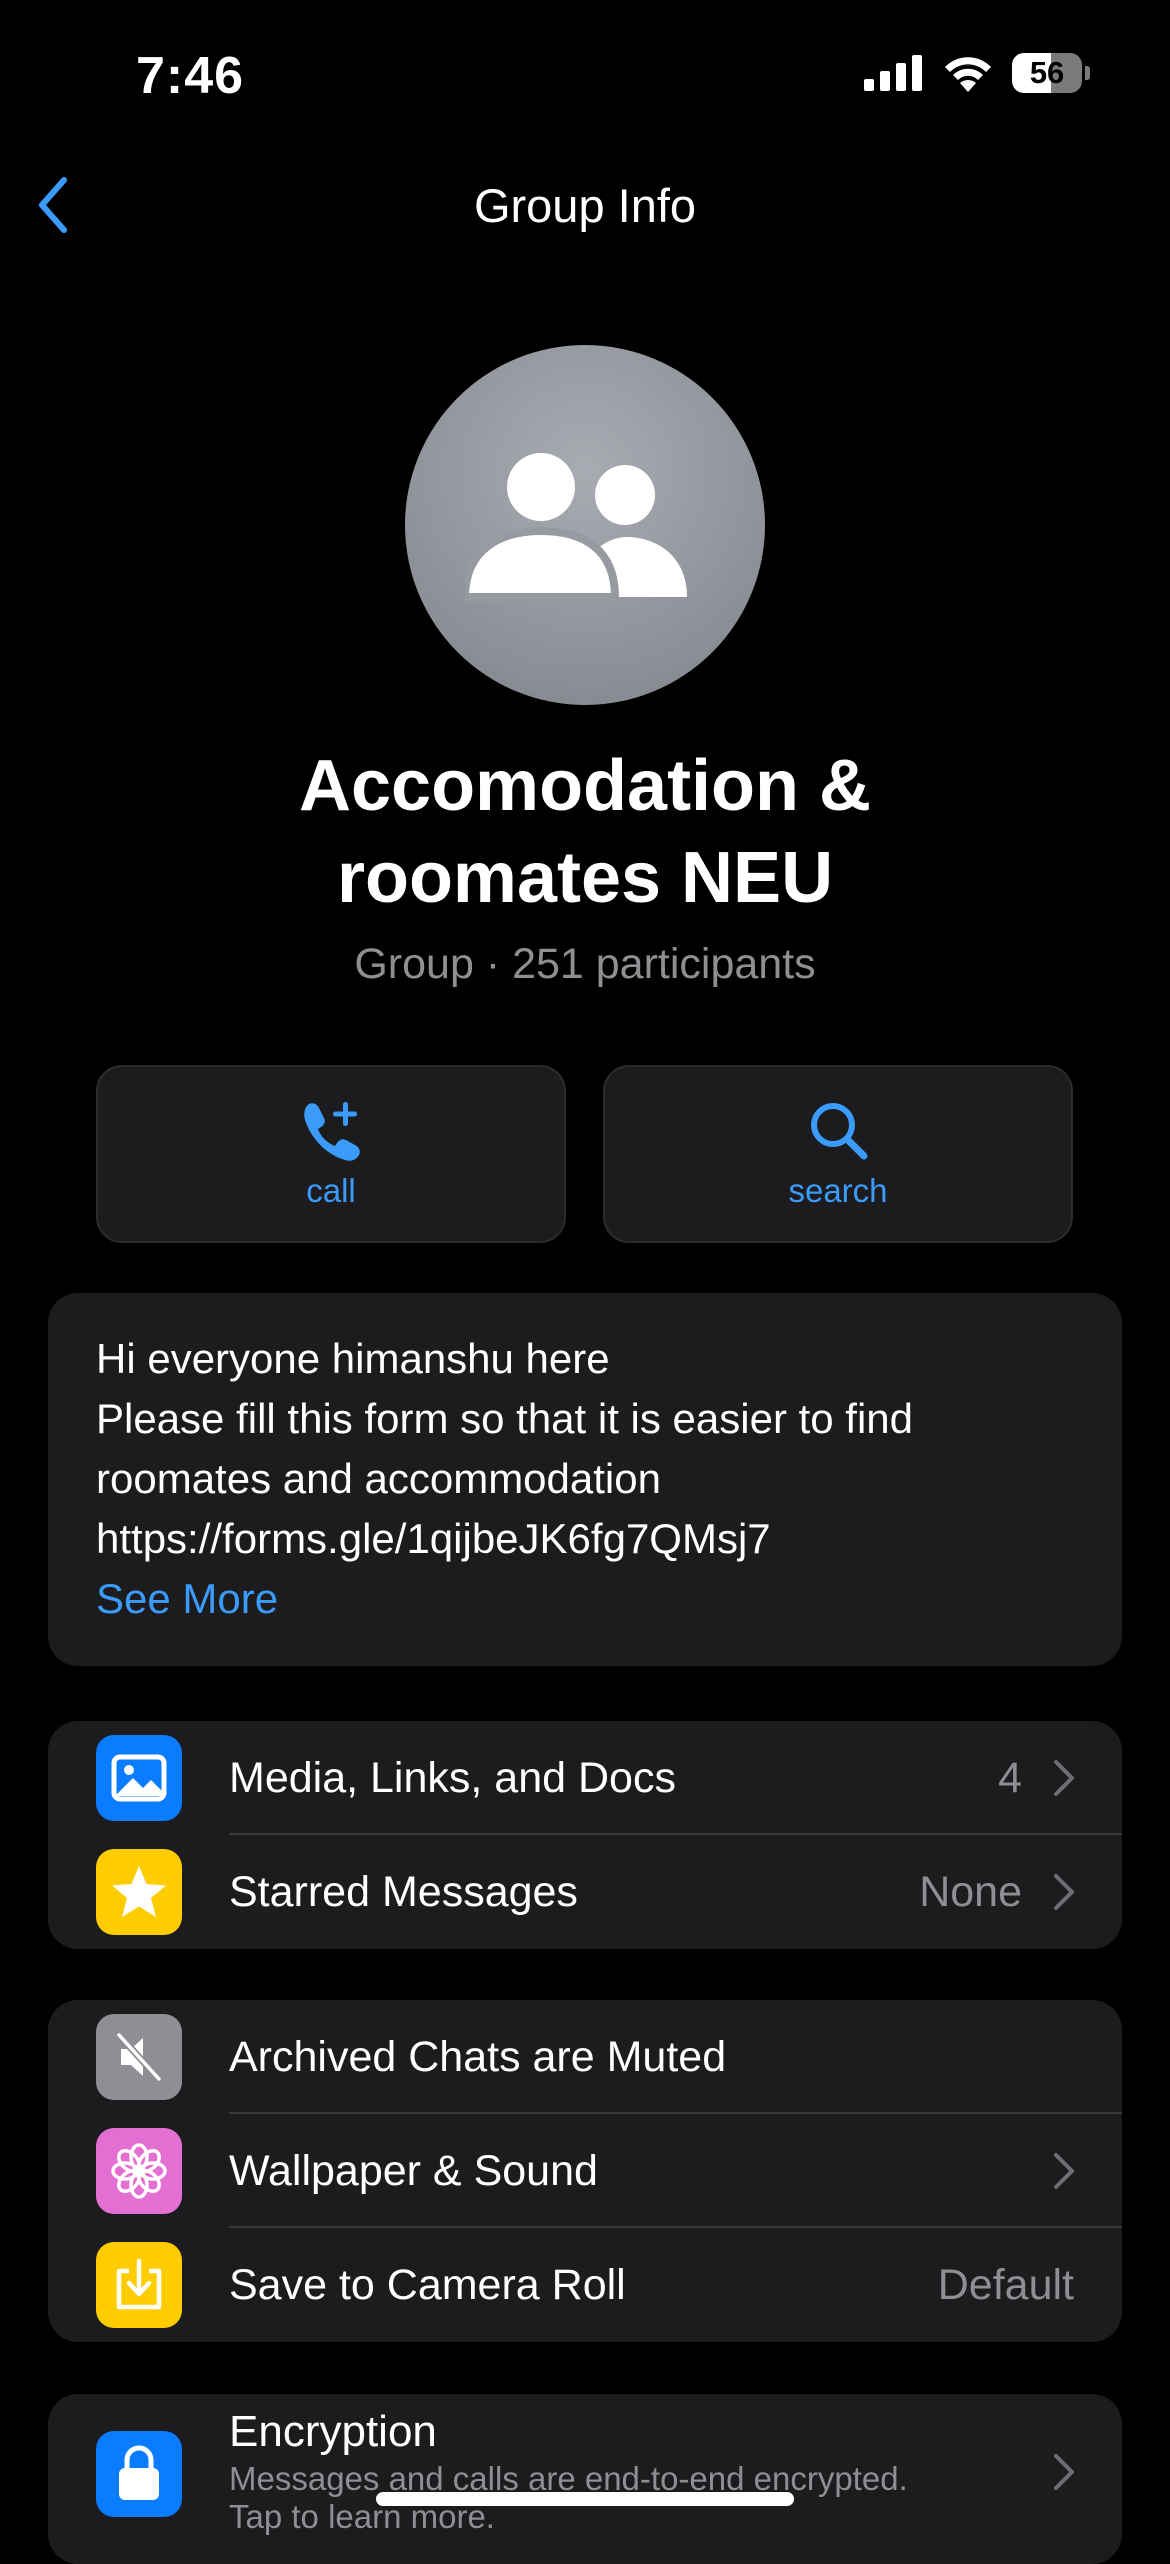 This screenshot has height=2564, width=1170. What do you see at coordinates (893, 73) in the screenshot?
I see `cellular-signal-icon` at bounding box center [893, 73].